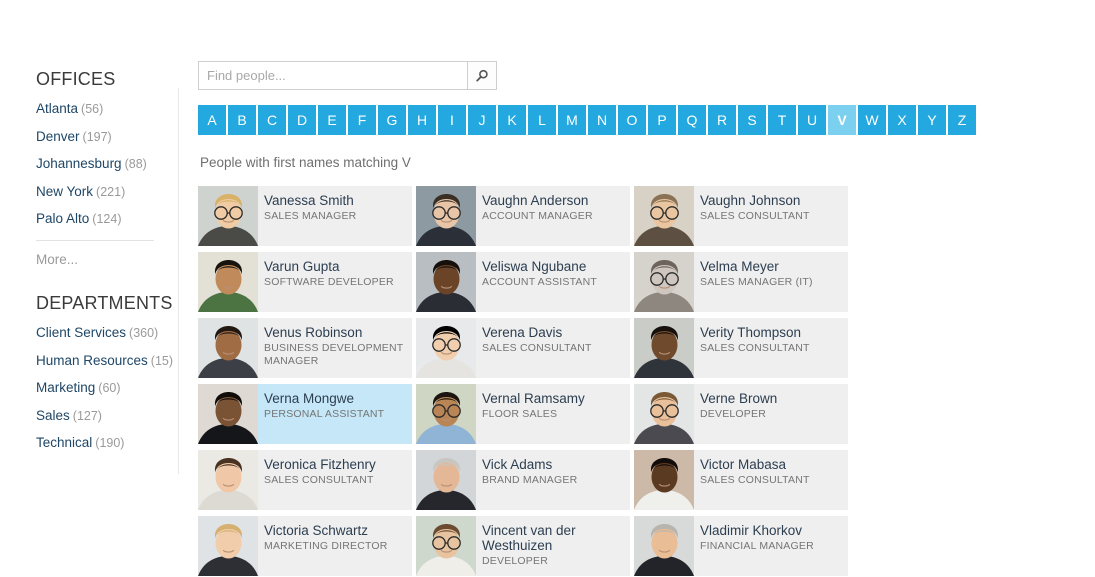  I want to click on alpha-tile-s: S, so click(752, 120).